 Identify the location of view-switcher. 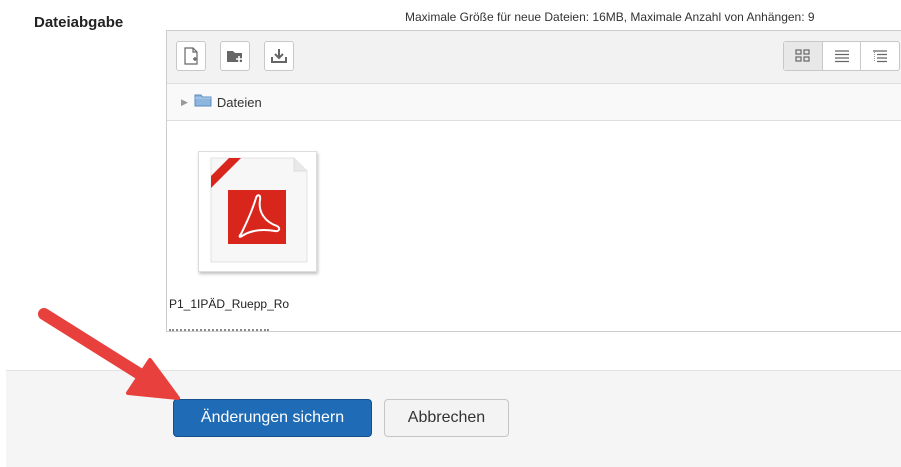
(841, 56).